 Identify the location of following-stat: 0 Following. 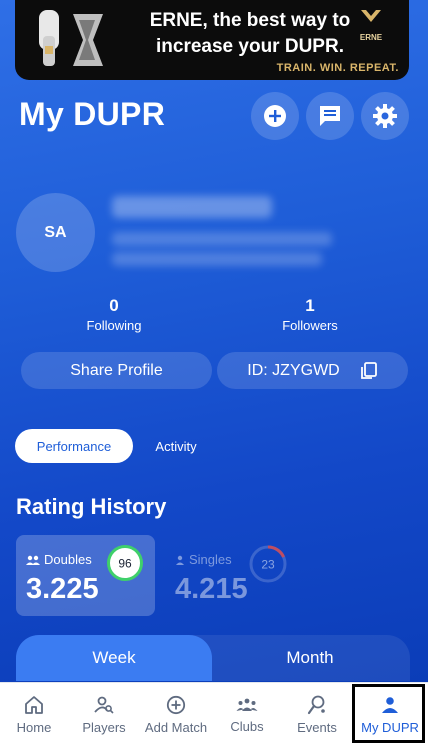
(114, 314).